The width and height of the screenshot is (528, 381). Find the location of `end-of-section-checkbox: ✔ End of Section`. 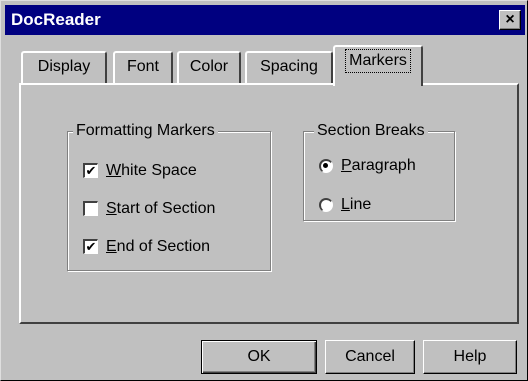

end-of-section-checkbox: ✔ End of Section is located at coordinates (168, 247).